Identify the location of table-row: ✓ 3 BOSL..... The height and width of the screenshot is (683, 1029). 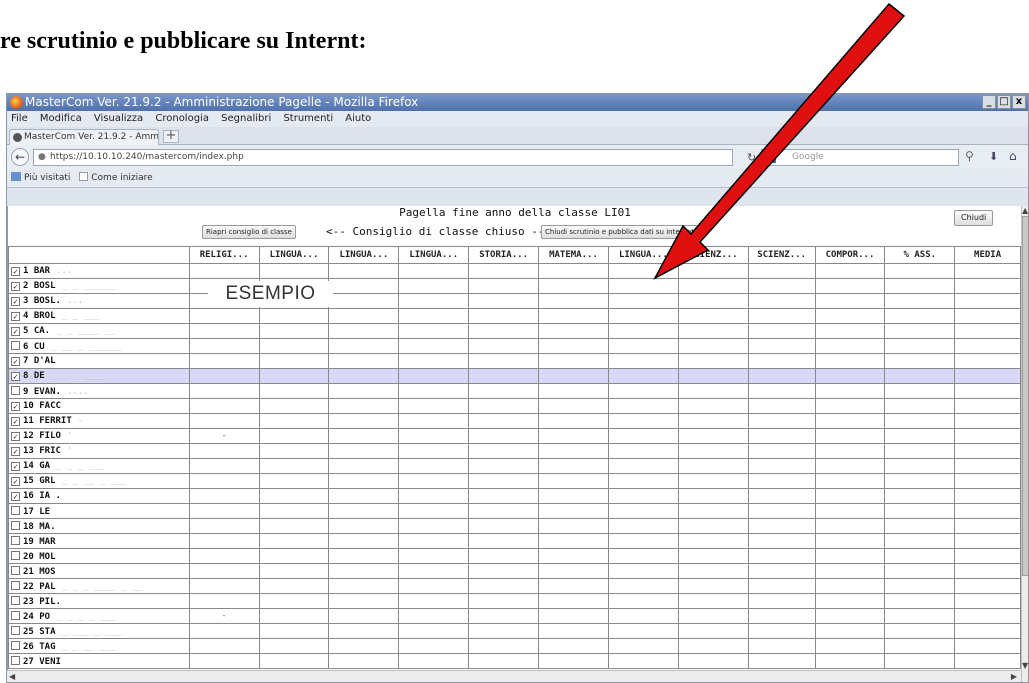
(514, 301).